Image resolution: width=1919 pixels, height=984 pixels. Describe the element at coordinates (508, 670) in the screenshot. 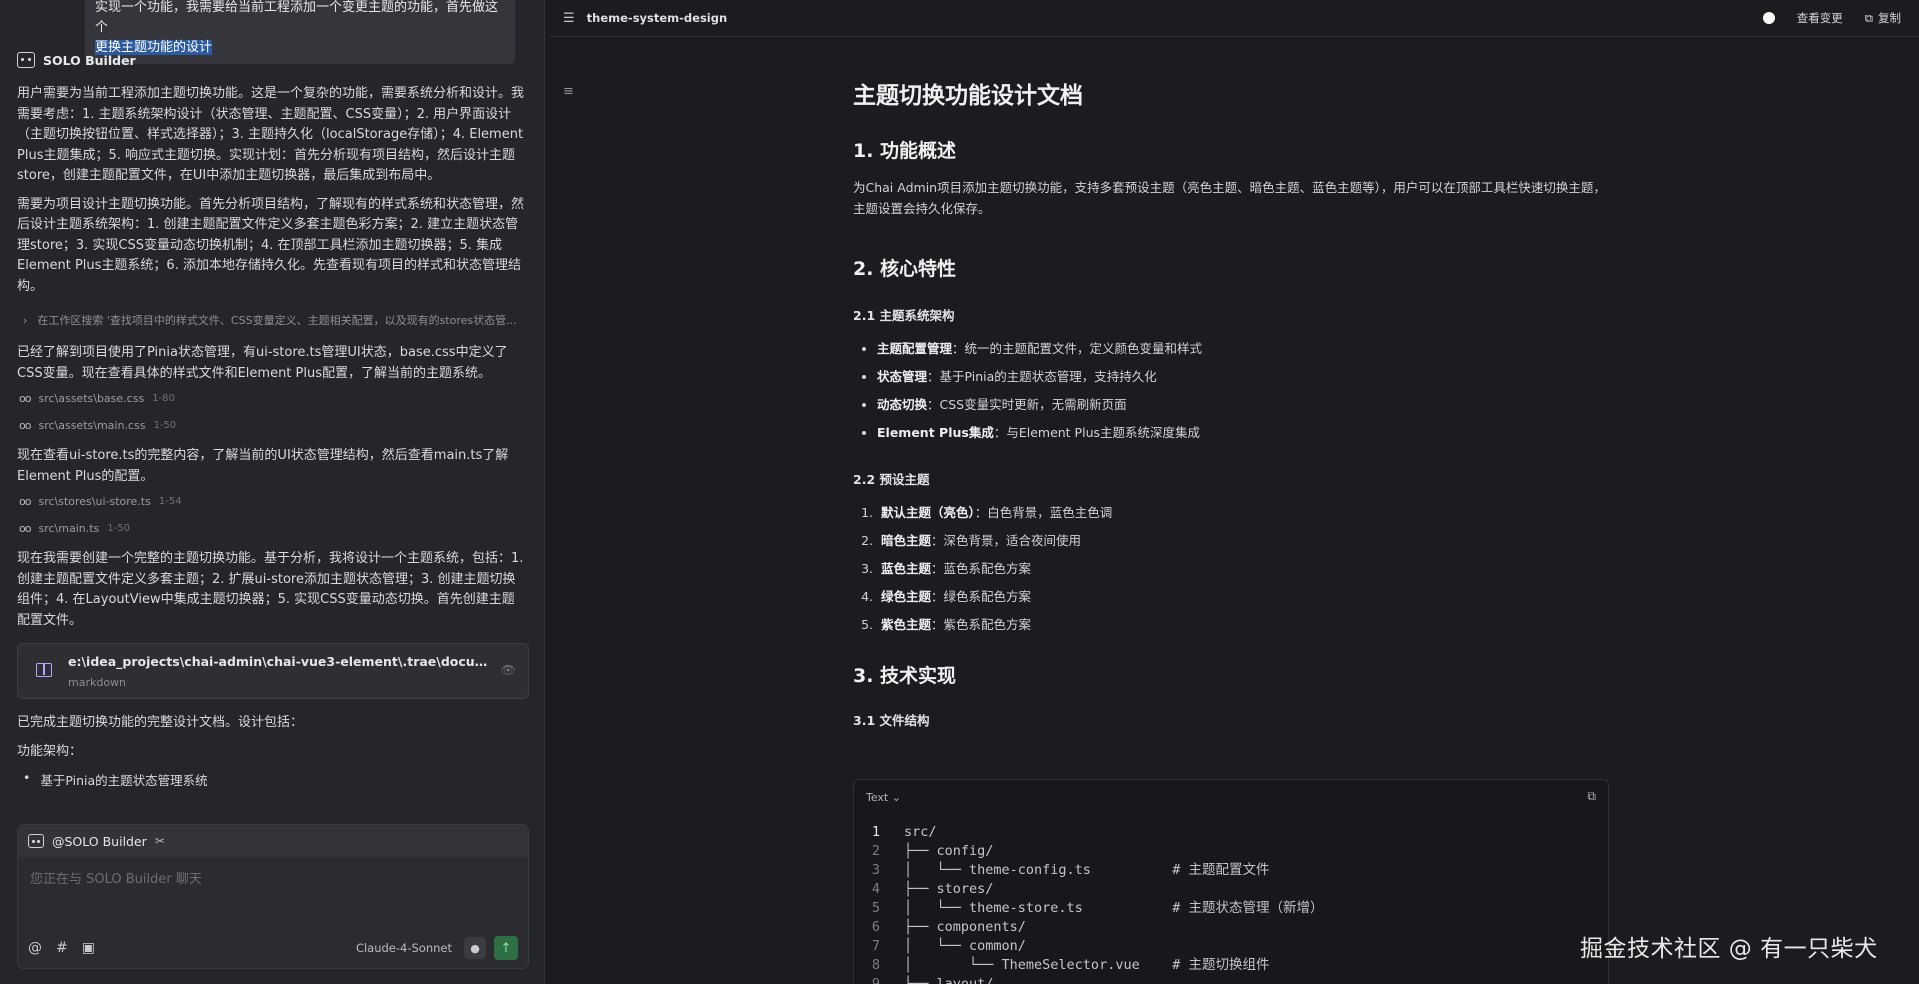

I see `eye-icon: 👁` at that location.